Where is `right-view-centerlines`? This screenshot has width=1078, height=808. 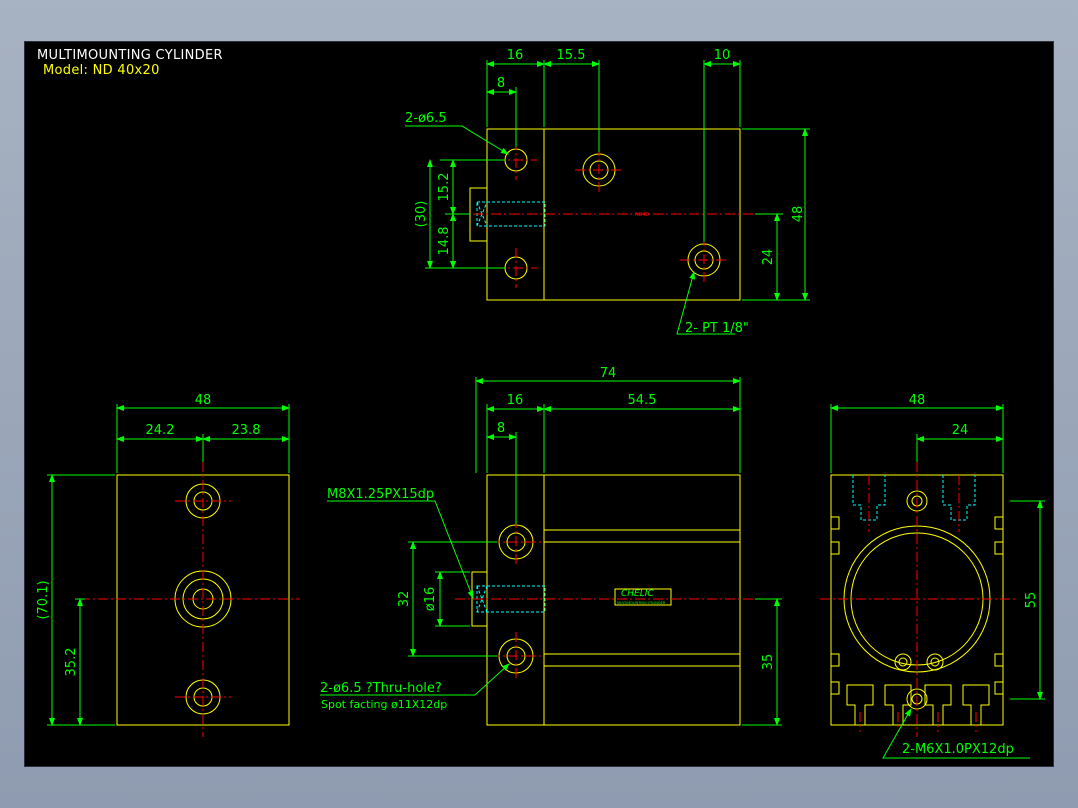 right-view-centerlines is located at coordinates (917, 599).